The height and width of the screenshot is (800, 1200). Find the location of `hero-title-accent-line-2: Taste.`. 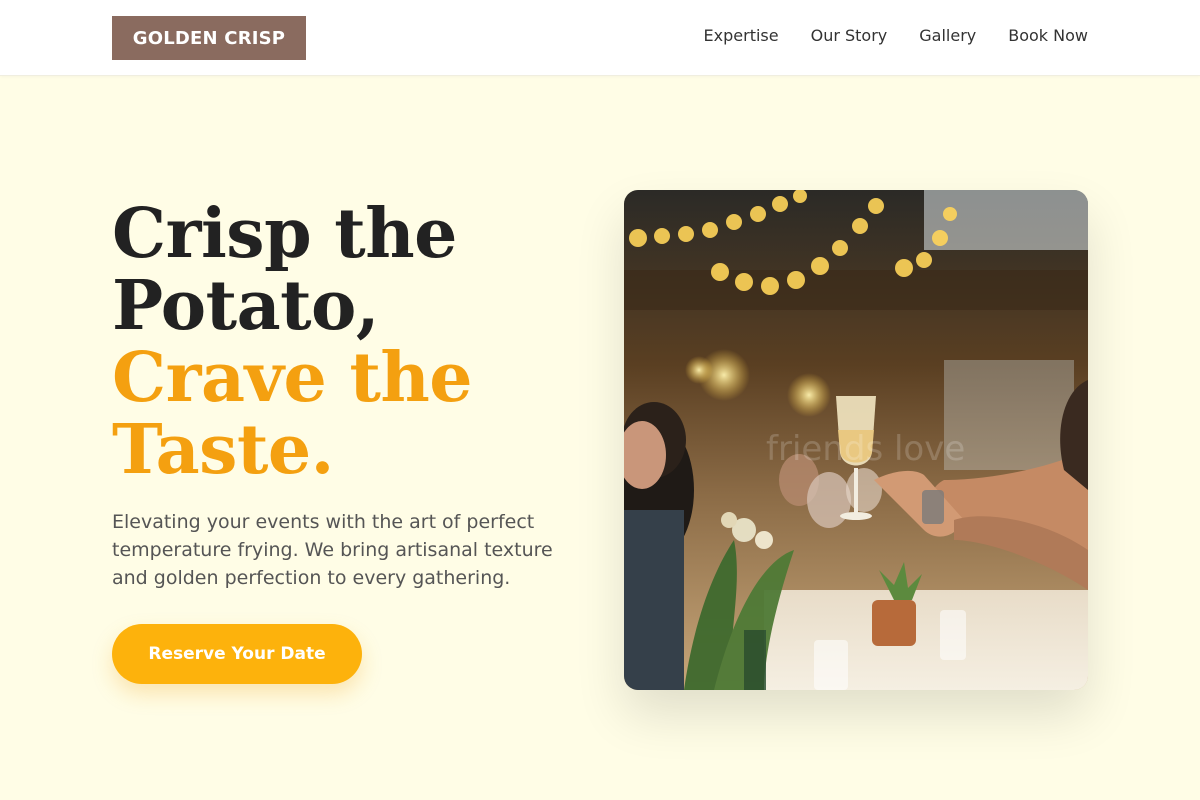

hero-title-accent-line-2: Taste. is located at coordinates (223, 450).